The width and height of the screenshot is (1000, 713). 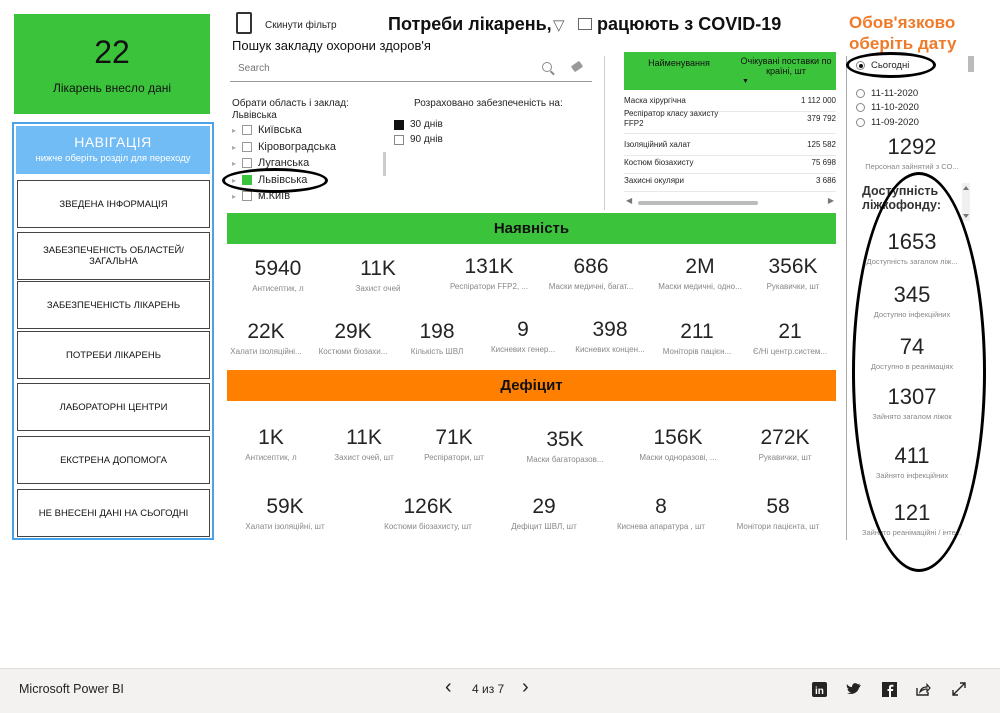 What do you see at coordinates (821, 118) in the screenshot?
I see `table-cell-value: 379 792` at bounding box center [821, 118].